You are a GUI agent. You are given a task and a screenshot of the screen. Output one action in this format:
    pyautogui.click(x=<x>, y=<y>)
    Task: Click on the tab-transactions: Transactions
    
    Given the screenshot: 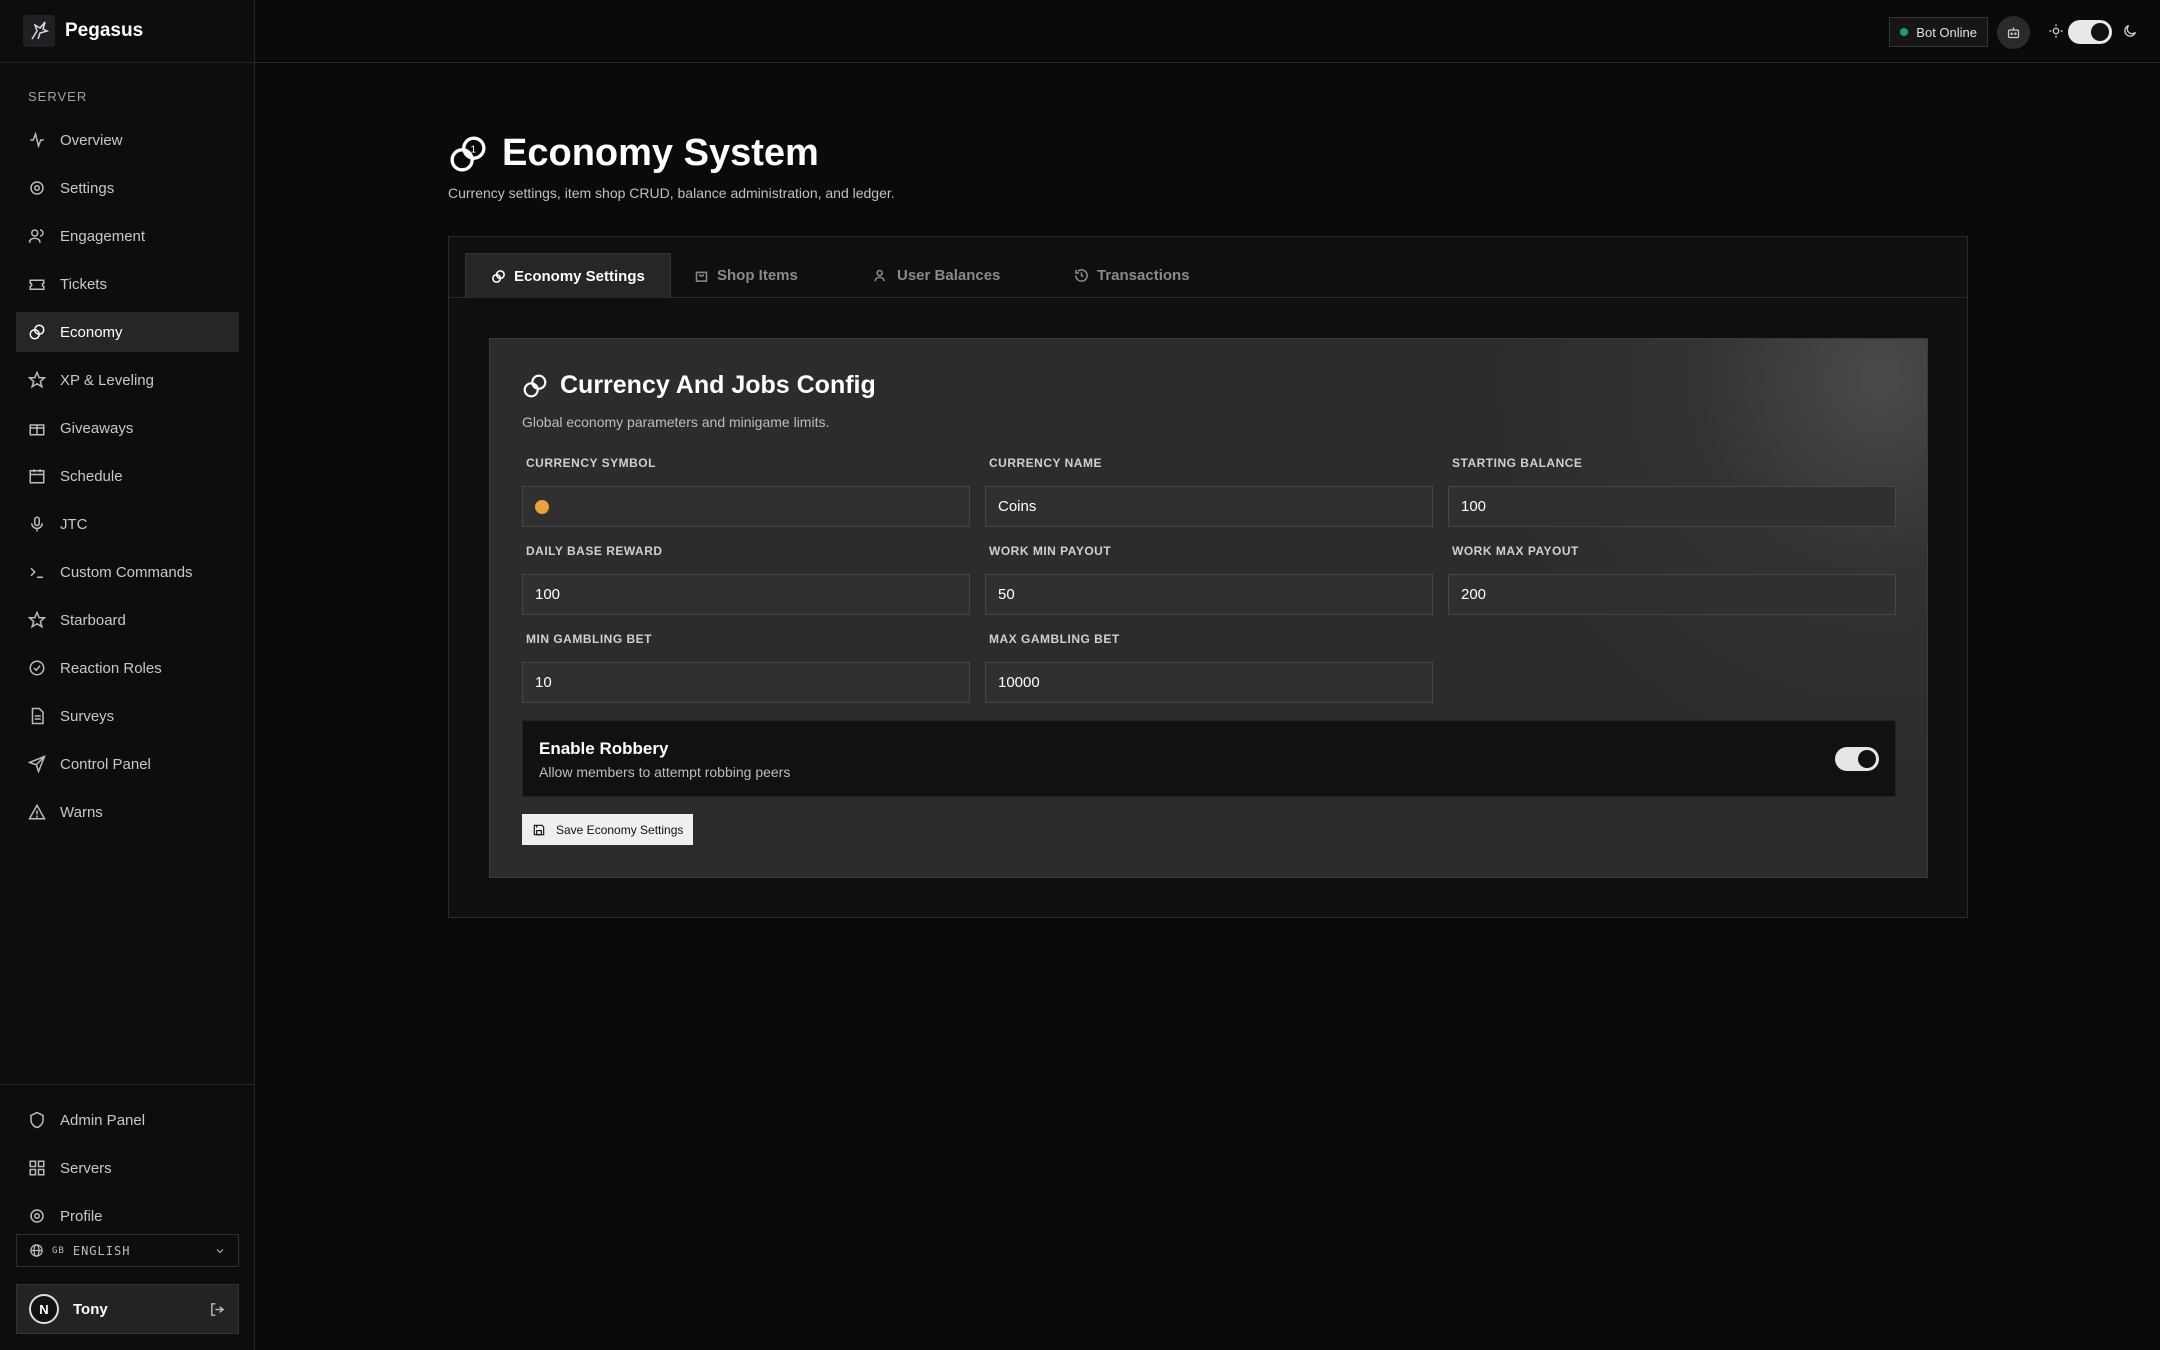 What is the action you would take?
    pyautogui.click(x=1132, y=275)
    